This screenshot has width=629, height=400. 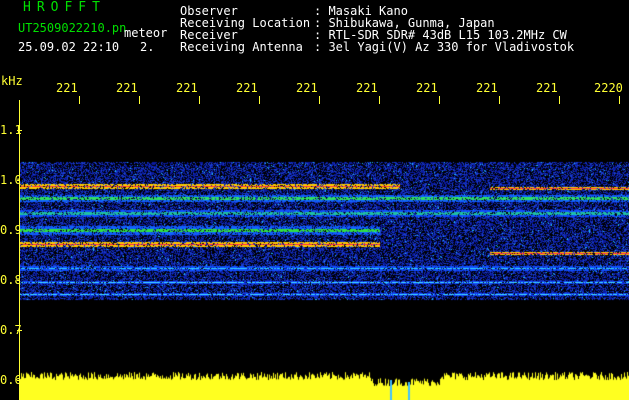 What do you see at coordinates (608, 88) in the screenshot?
I see `x-axis-label: 2220` at bounding box center [608, 88].